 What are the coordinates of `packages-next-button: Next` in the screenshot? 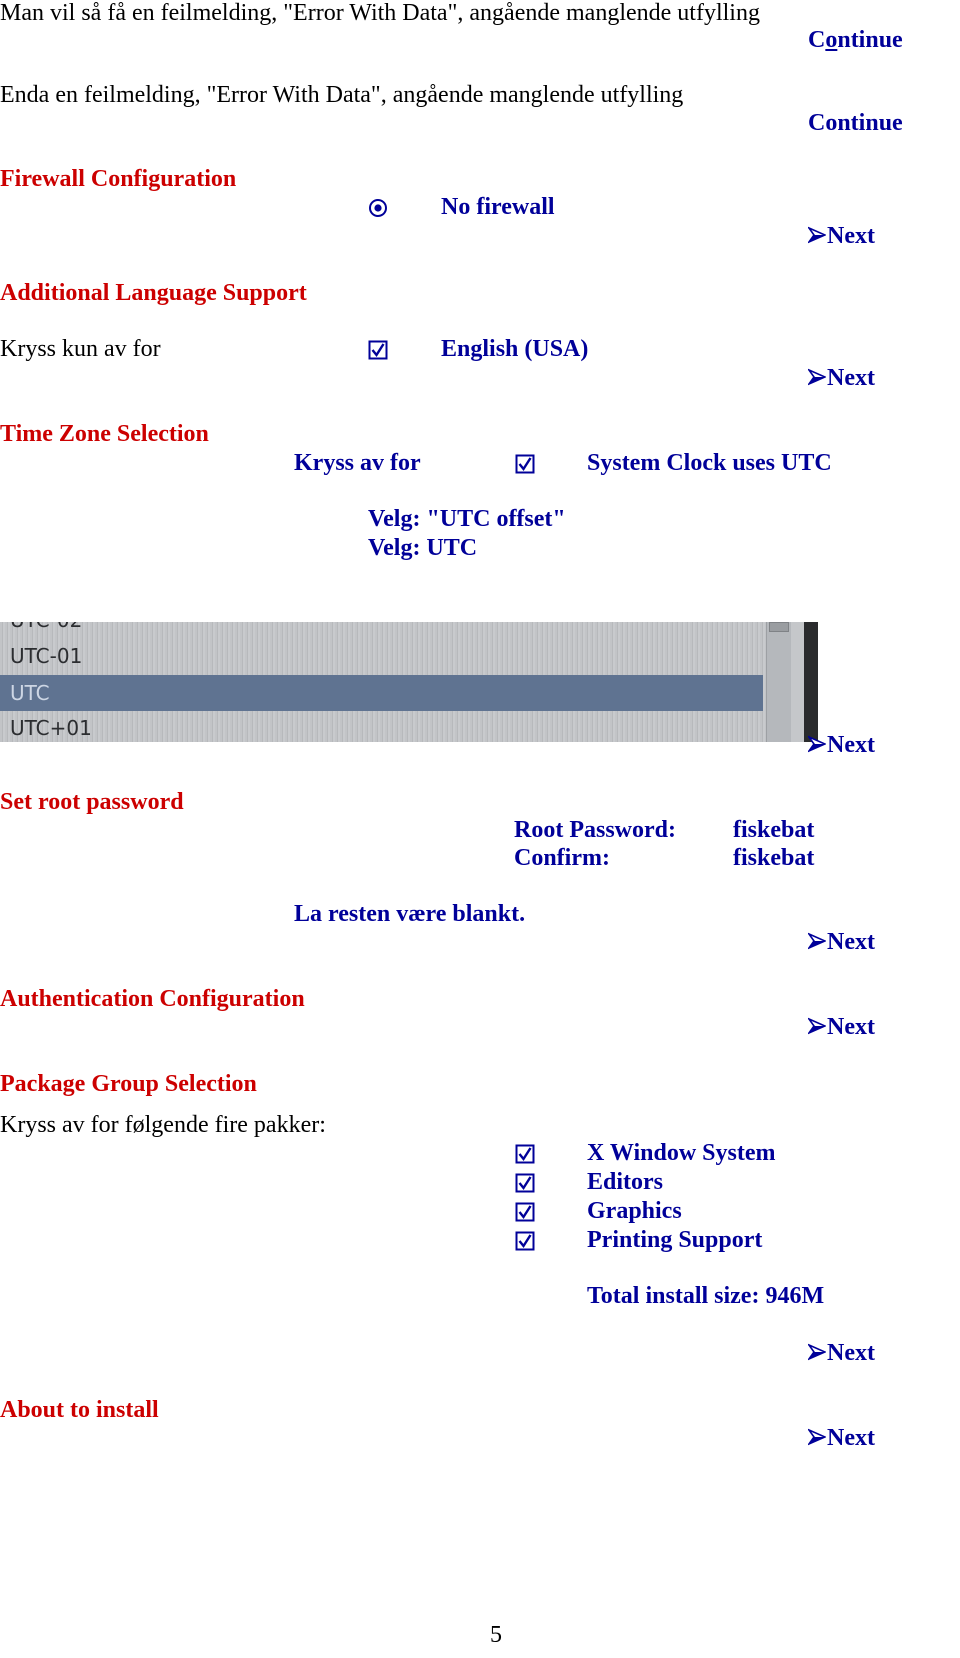 It's located at (841, 1353).